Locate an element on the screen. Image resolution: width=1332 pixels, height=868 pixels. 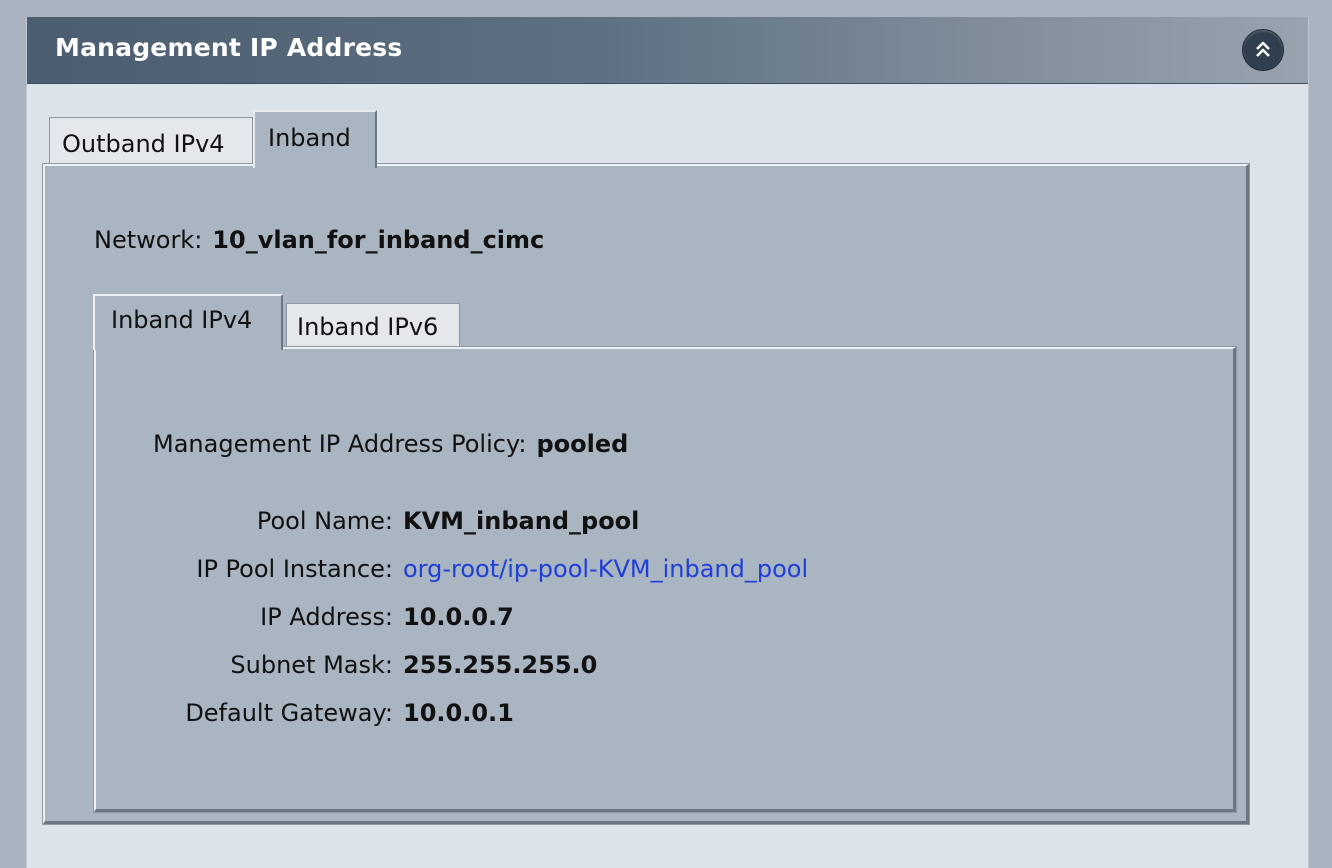
ip-address-label: IP Address: is located at coordinates (326, 617).